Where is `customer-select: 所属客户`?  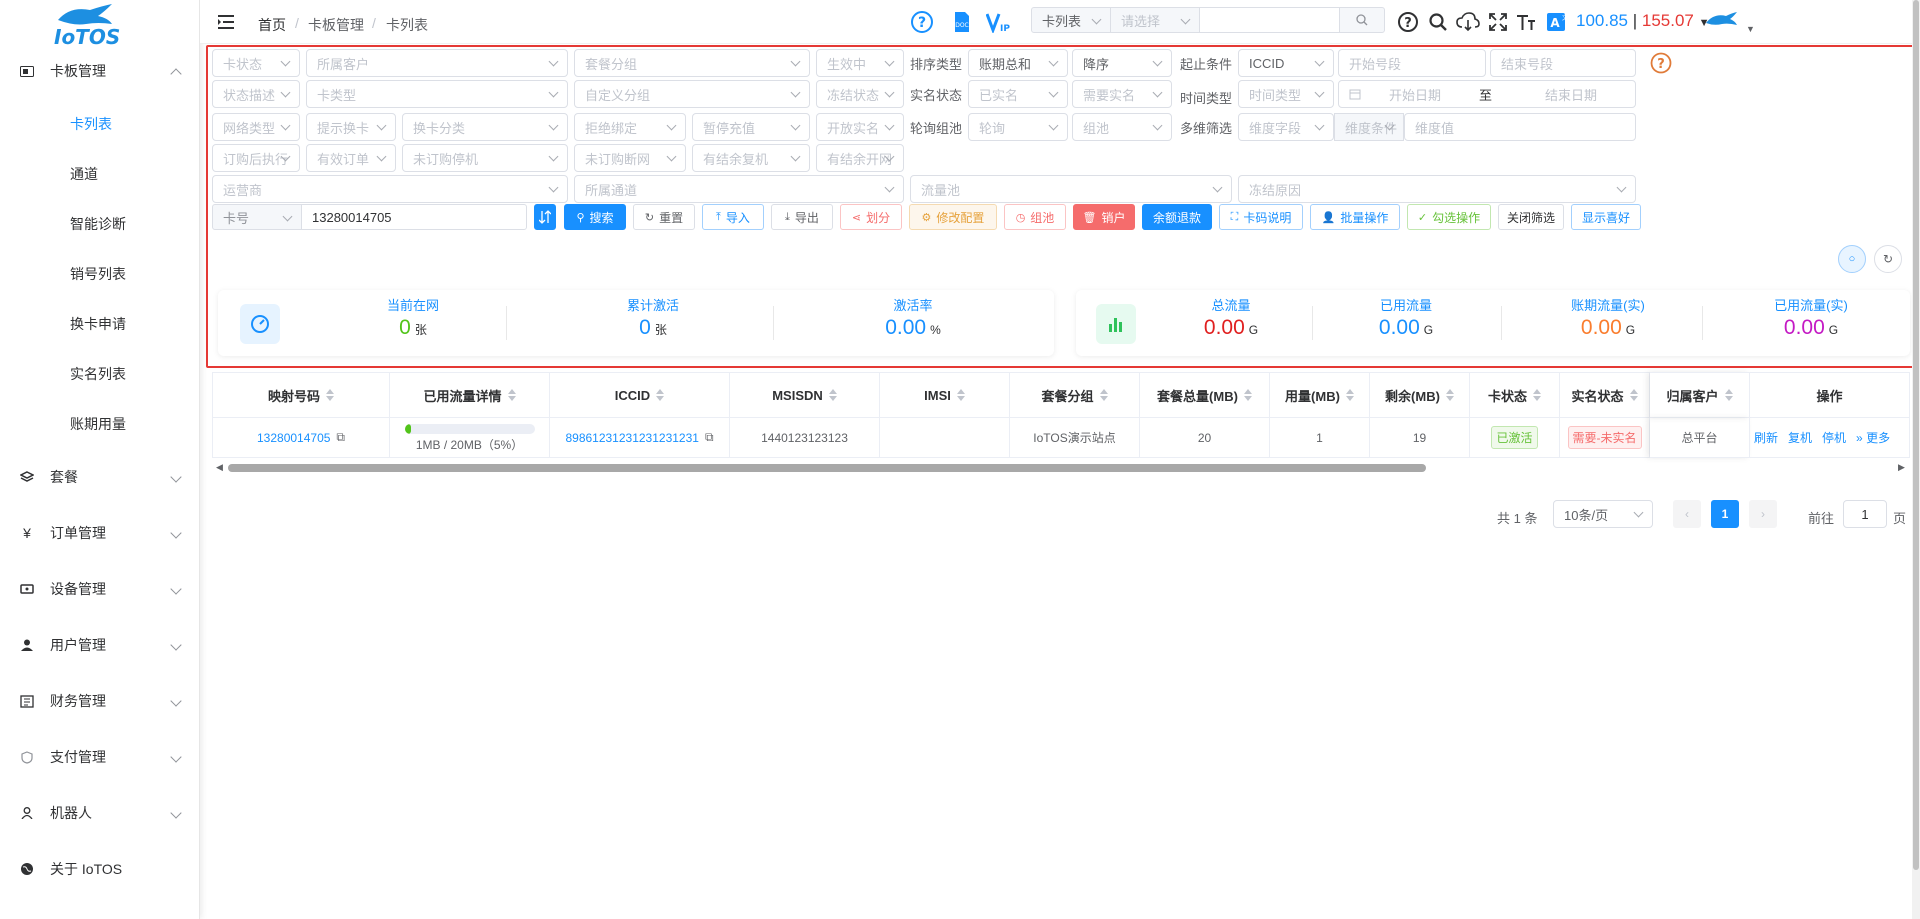 customer-select: 所属客户 is located at coordinates (437, 63).